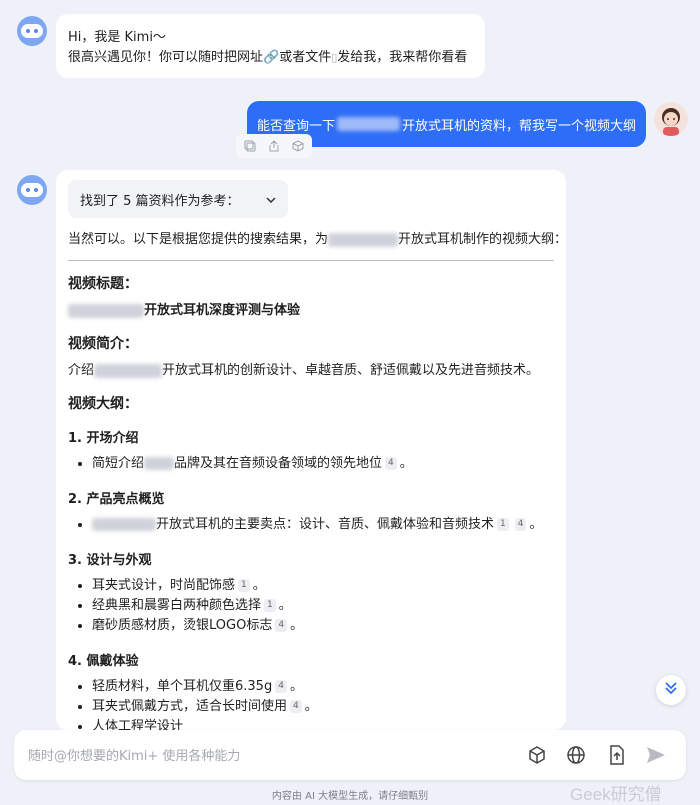  What do you see at coordinates (296, 126) in the screenshot?
I see `user-message-text: 能否查询一下` at bounding box center [296, 126].